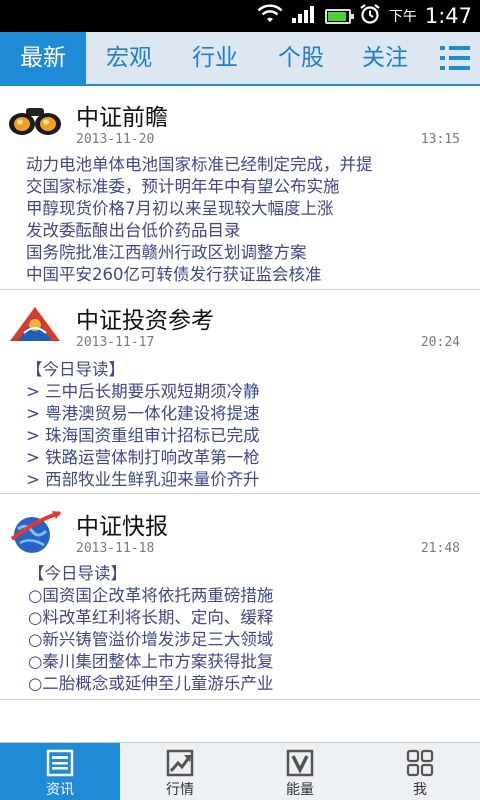  What do you see at coordinates (440, 548) in the screenshot?
I see `card-time: 21:48` at bounding box center [440, 548].